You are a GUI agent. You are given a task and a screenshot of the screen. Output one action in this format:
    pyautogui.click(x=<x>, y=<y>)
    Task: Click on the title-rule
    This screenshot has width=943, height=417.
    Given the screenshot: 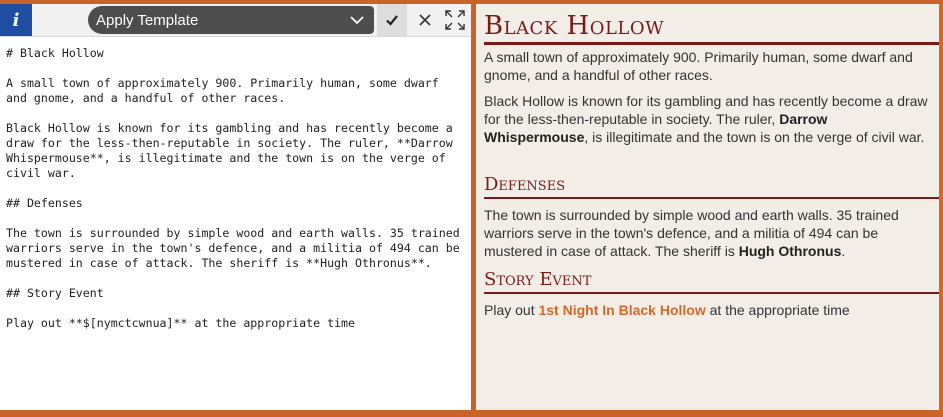 What is the action you would take?
    pyautogui.click(x=711, y=43)
    